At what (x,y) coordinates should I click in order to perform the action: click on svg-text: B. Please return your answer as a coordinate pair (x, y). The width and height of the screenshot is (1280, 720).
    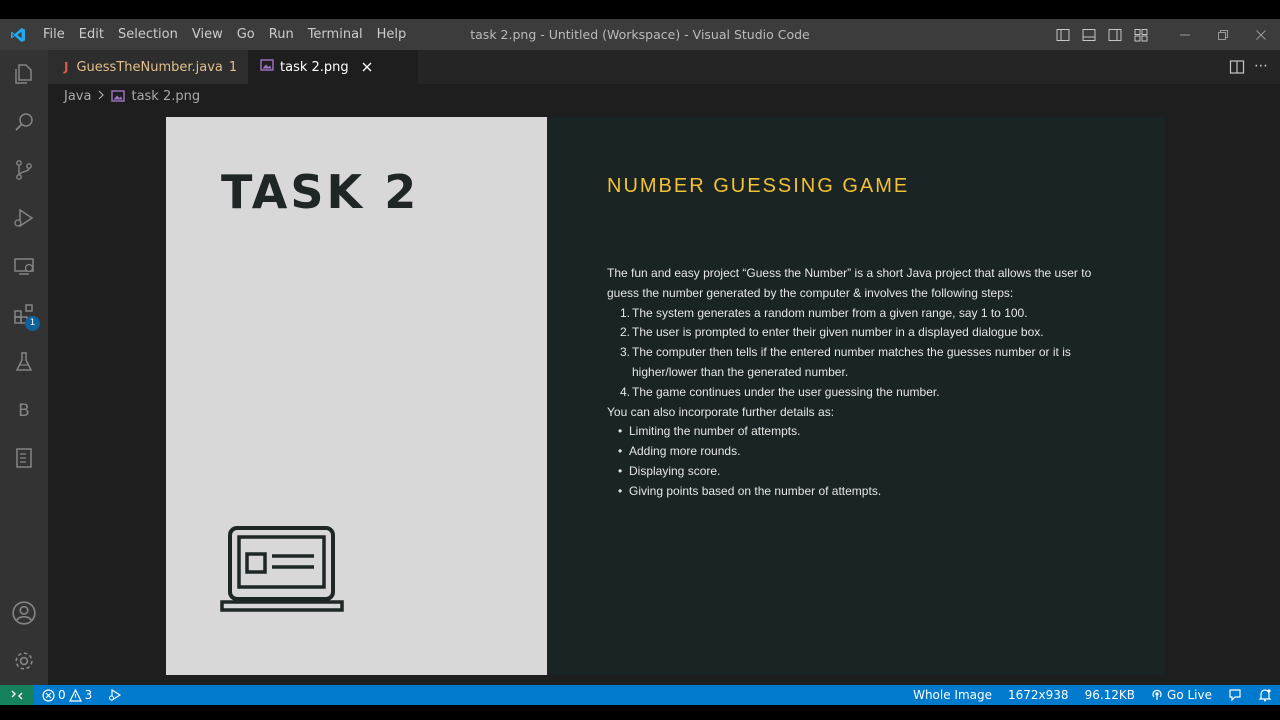
    Looking at the image, I should click on (24, 411).